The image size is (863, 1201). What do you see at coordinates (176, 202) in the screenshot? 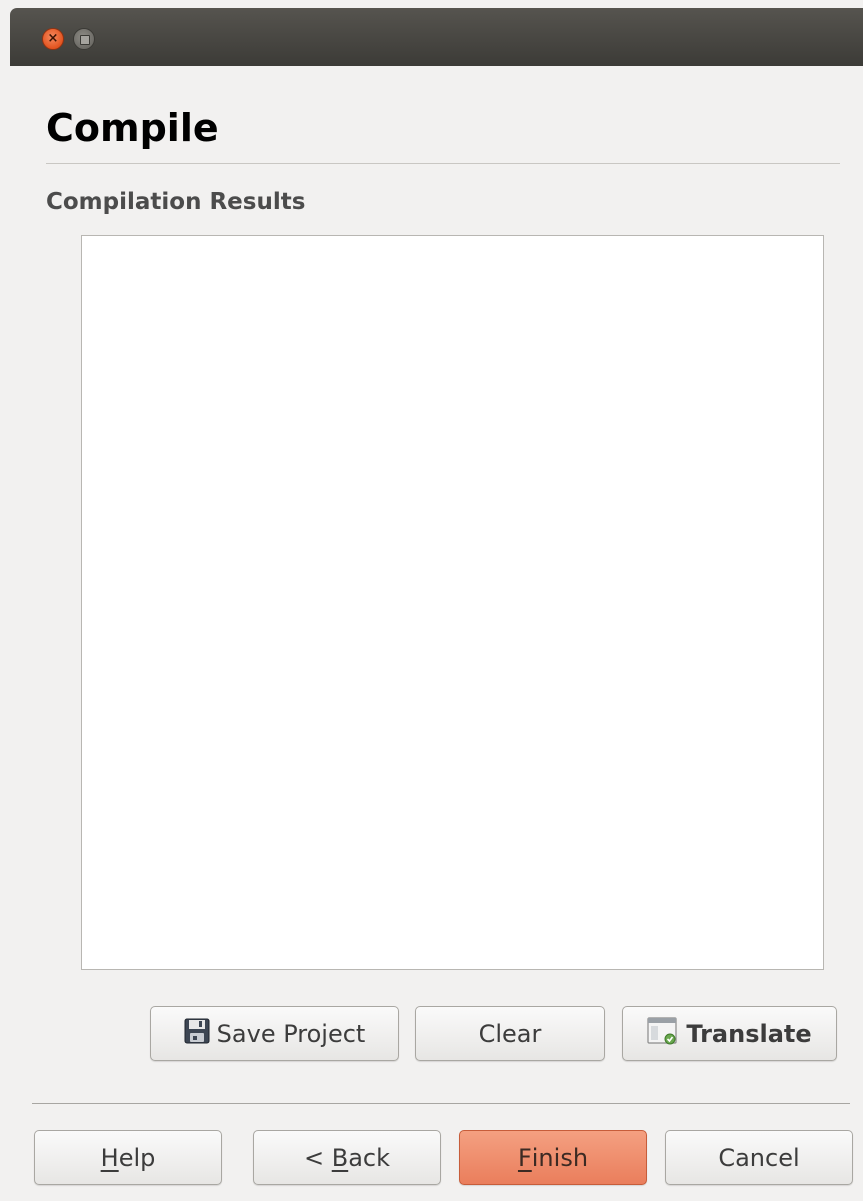
I see `compilation-results-label: Compilation Results` at bounding box center [176, 202].